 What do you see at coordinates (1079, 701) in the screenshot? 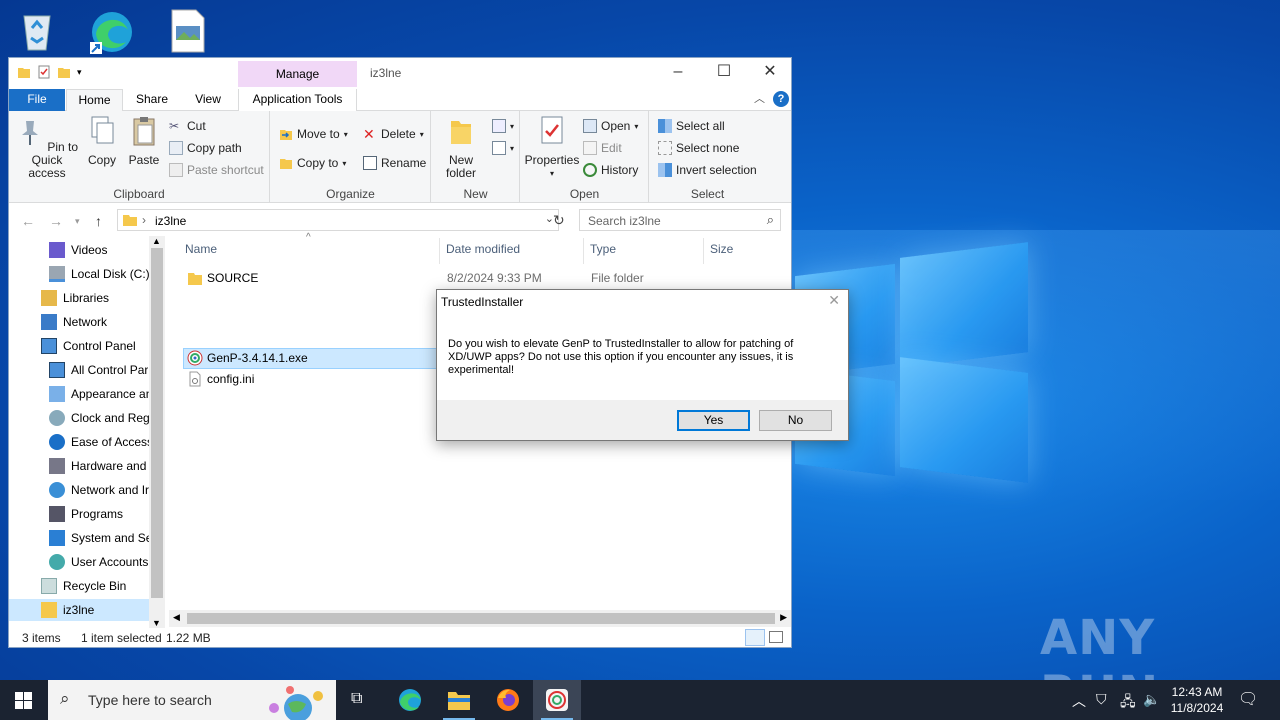
I see `show-hidden-icons-chevron-icon: ︿` at bounding box center [1079, 701].